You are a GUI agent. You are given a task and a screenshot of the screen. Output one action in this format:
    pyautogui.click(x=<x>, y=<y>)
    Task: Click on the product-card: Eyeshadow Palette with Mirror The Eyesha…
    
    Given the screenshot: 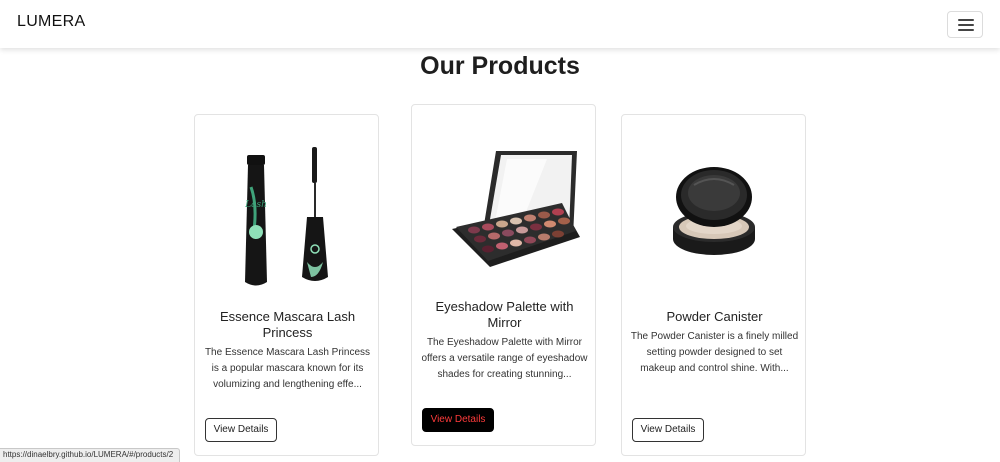 What is the action you would take?
    pyautogui.click(x=503, y=275)
    